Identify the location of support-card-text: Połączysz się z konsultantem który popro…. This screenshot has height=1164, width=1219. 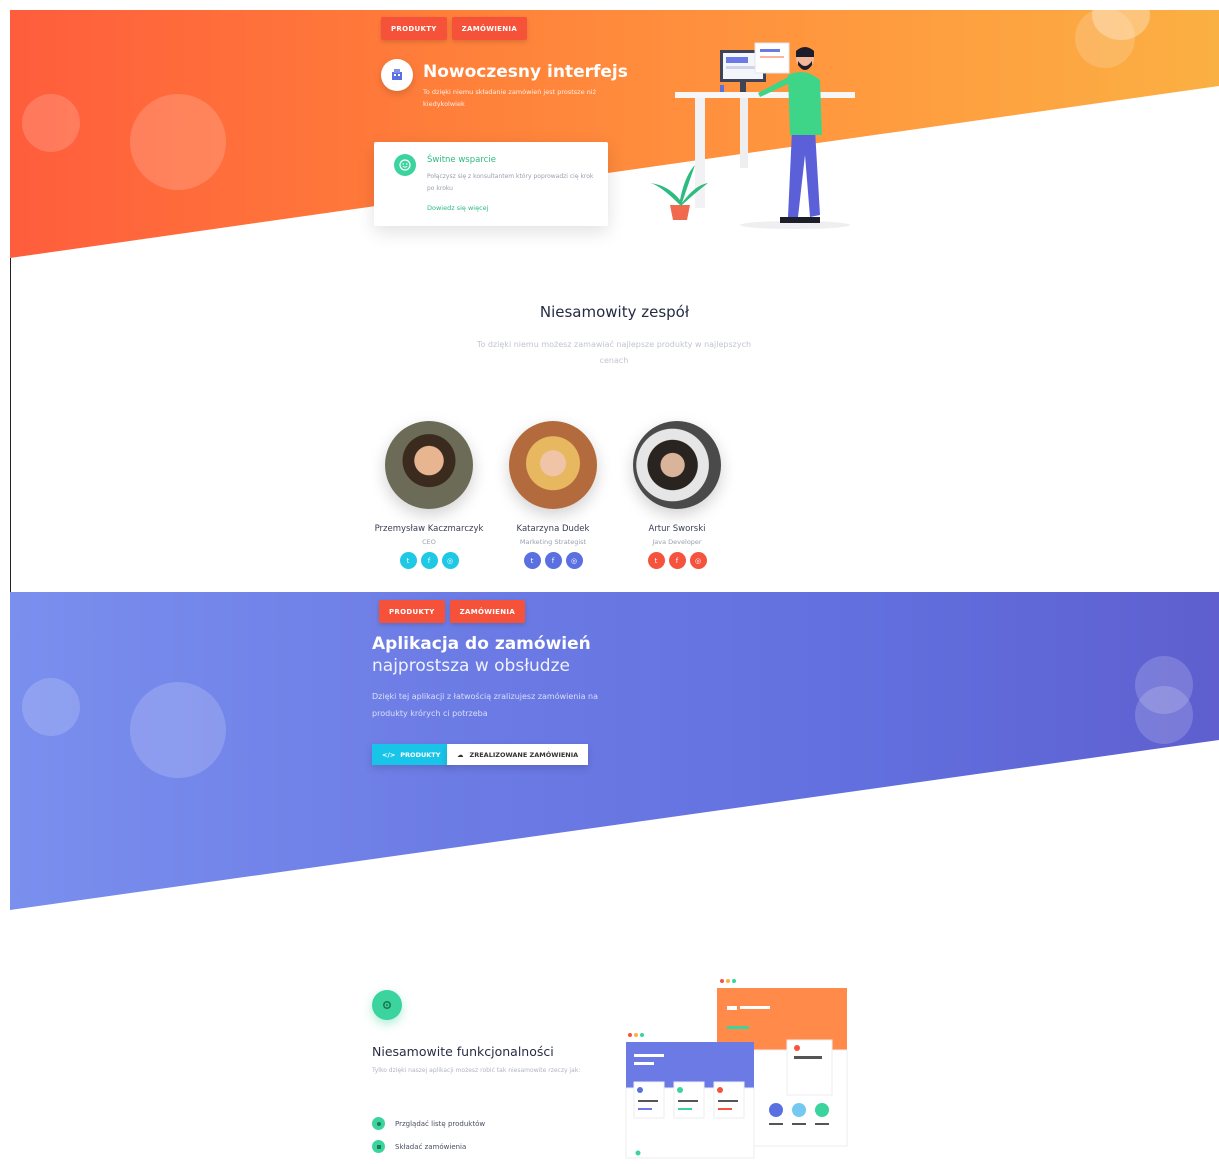
(510, 182).